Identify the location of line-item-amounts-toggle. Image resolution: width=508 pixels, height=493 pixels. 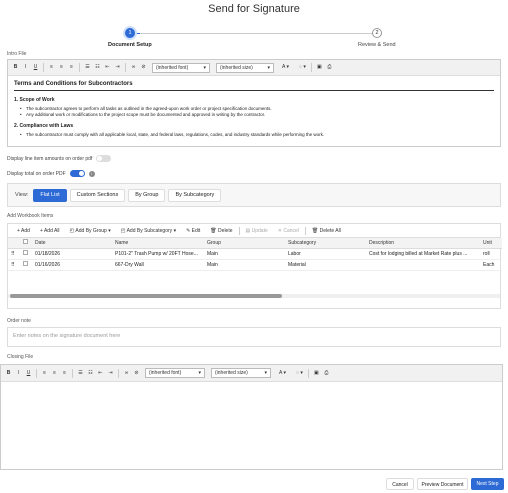
(104, 158).